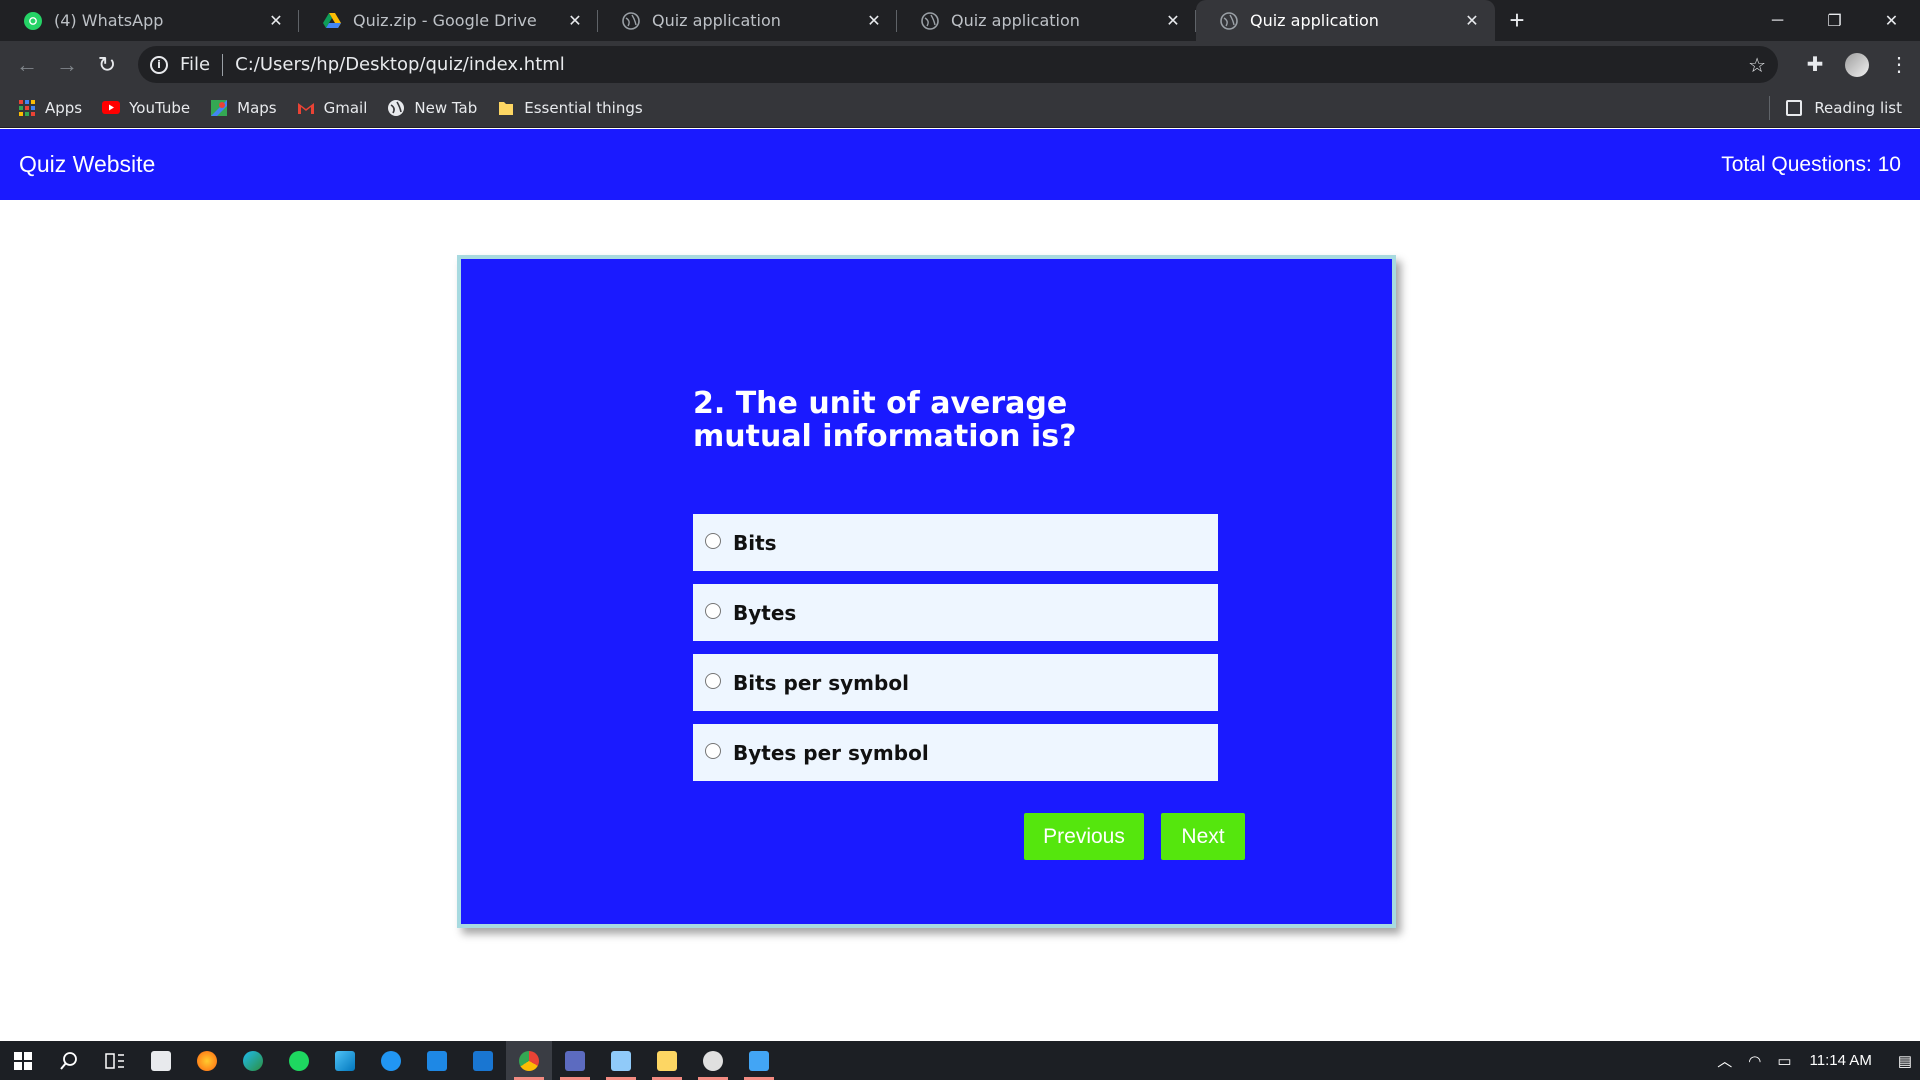 Image resolution: width=1920 pixels, height=1080 pixels. What do you see at coordinates (575, 1060) in the screenshot?
I see `terminal-icon` at bounding box center [575, 1060].